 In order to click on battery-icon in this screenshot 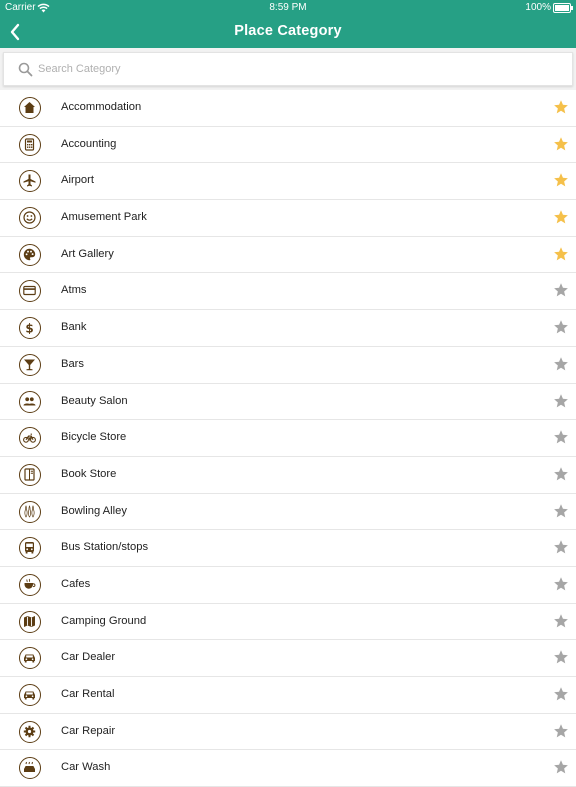, I will do `click(563, 8)`.